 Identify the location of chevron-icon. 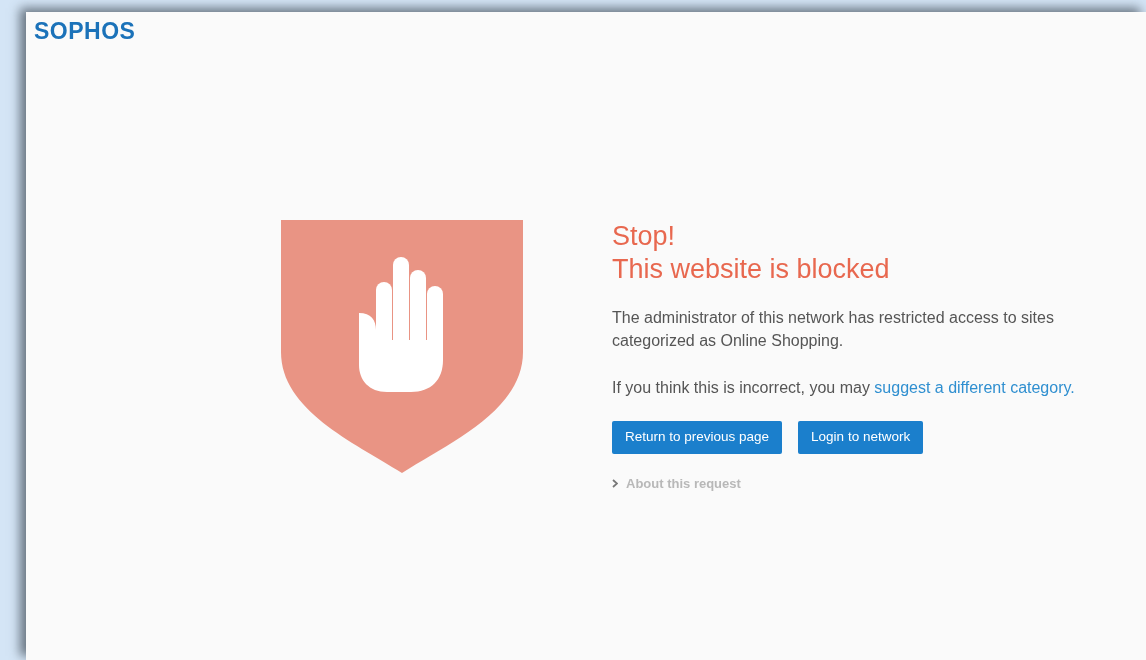
(615, 484).